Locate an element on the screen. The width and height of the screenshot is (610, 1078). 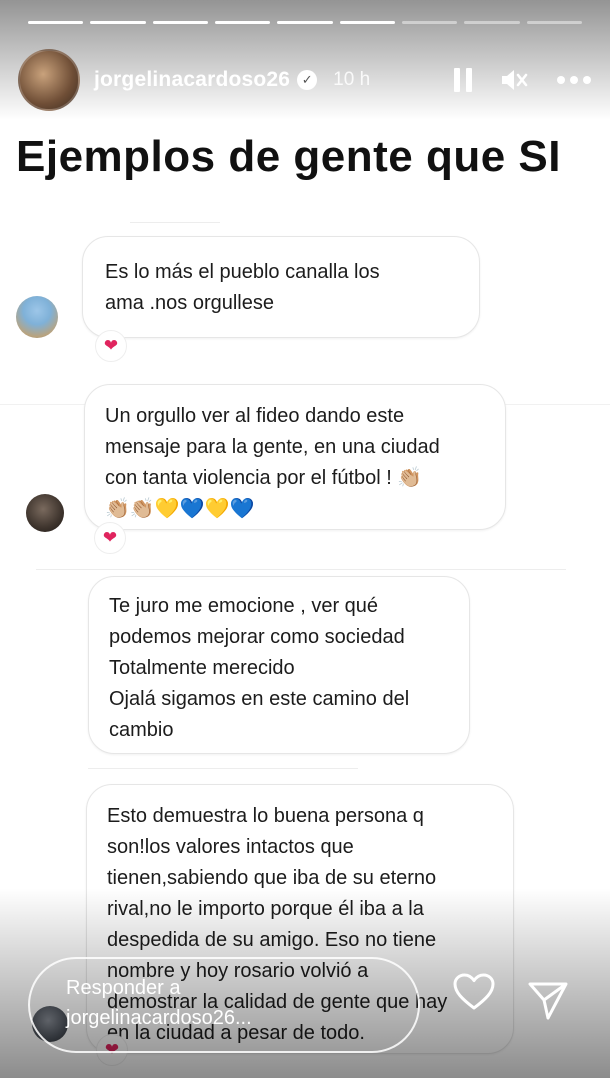
username: jorgelinacardoso26 is located at coordinates (192, 80).